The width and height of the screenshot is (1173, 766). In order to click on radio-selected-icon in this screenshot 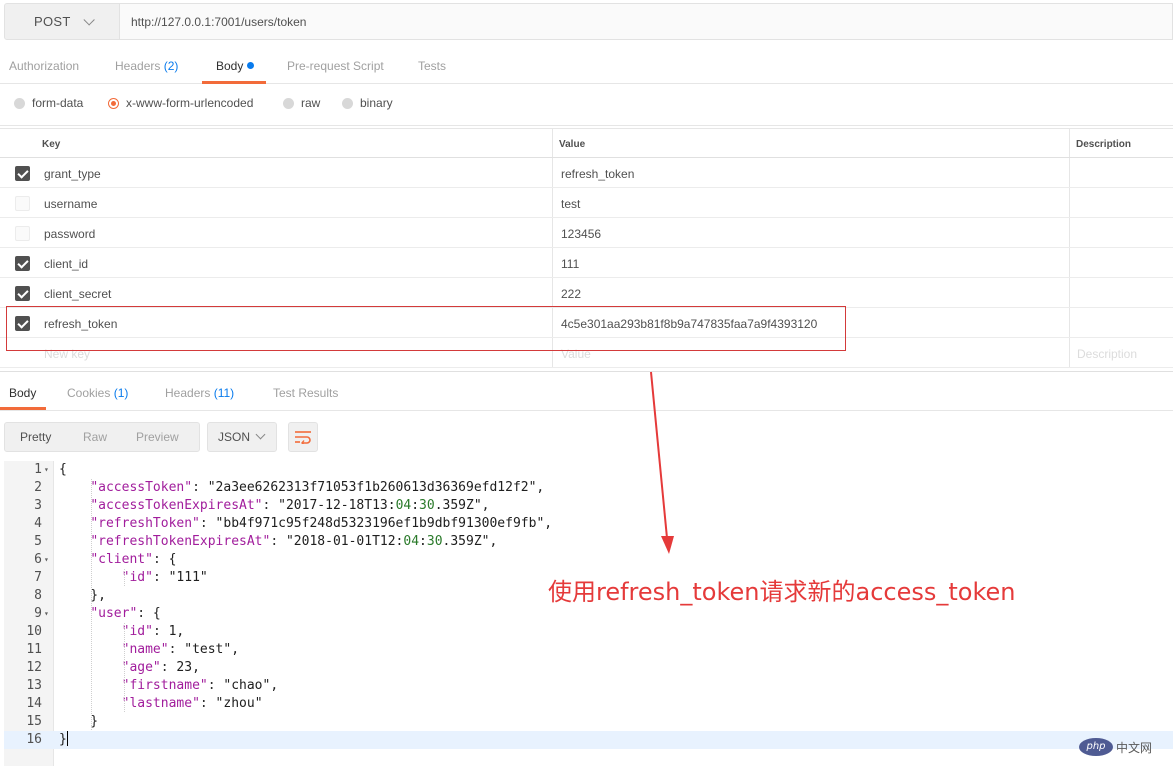, I will do `click(113, 103)`.